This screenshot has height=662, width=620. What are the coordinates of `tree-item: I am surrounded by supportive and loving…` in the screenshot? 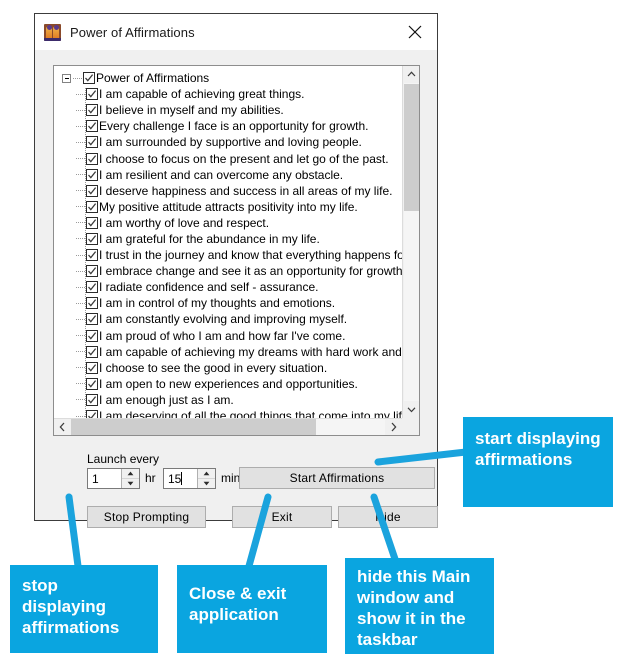 It's located at (228, 142).